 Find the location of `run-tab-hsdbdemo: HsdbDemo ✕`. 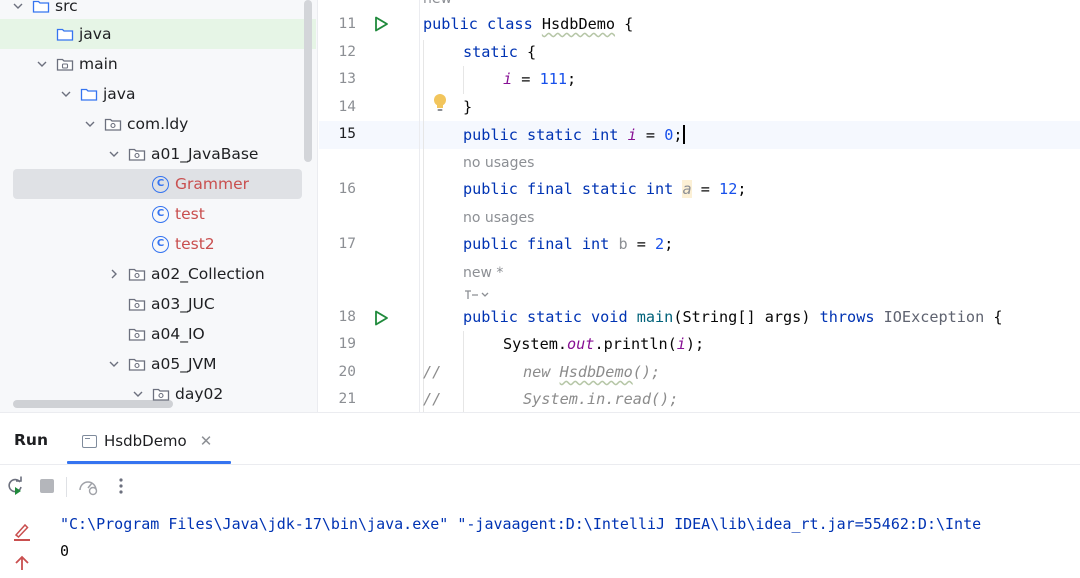

run-tab-hsdbdemo: HsdbDemo ✕ is located at coordinates (147, 441).